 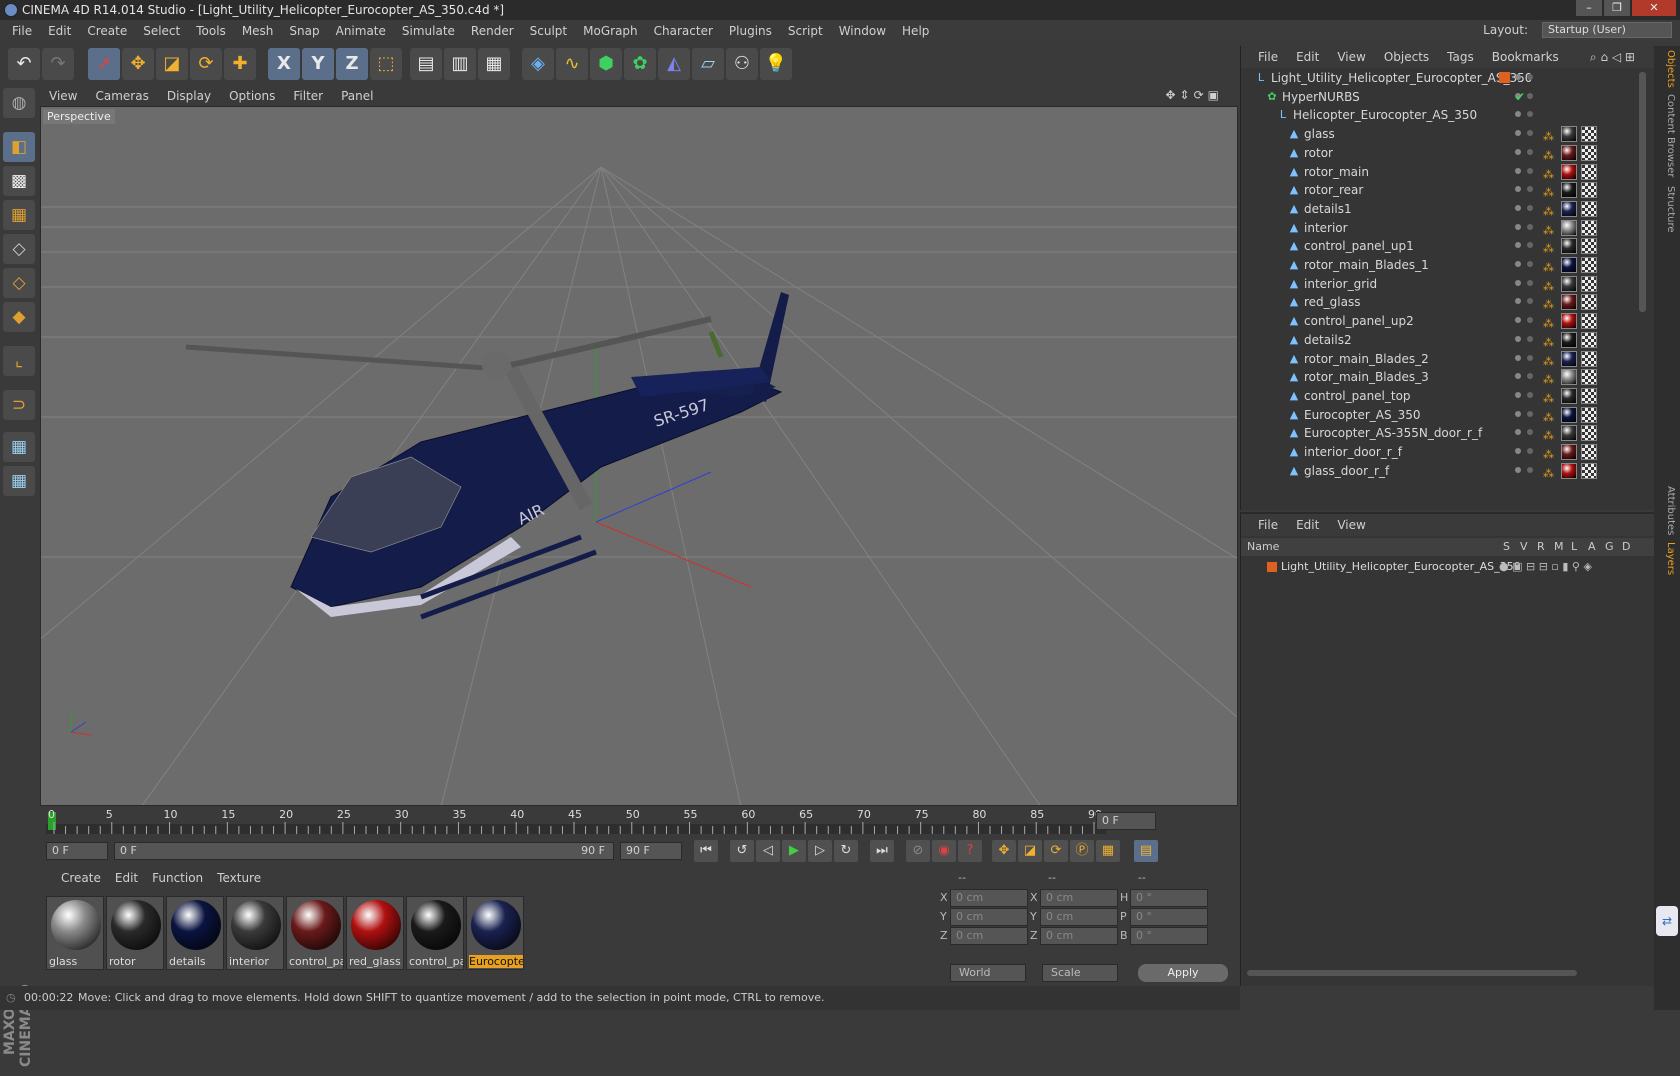 What do you see at coordinates (862, 31) in the screenshot?
I see `menu-window: Window` at bounding box center [862, 31].